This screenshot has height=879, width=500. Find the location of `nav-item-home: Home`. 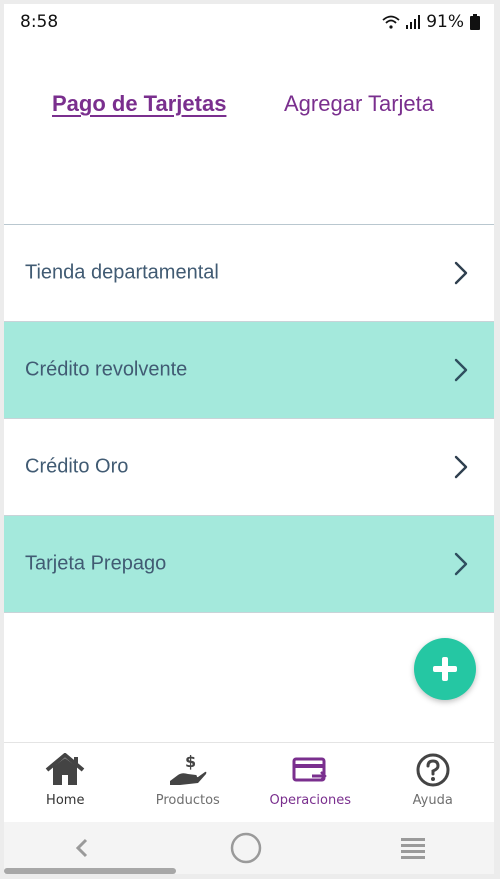

nav-item-home: Home is located at coordinates (65, 782).